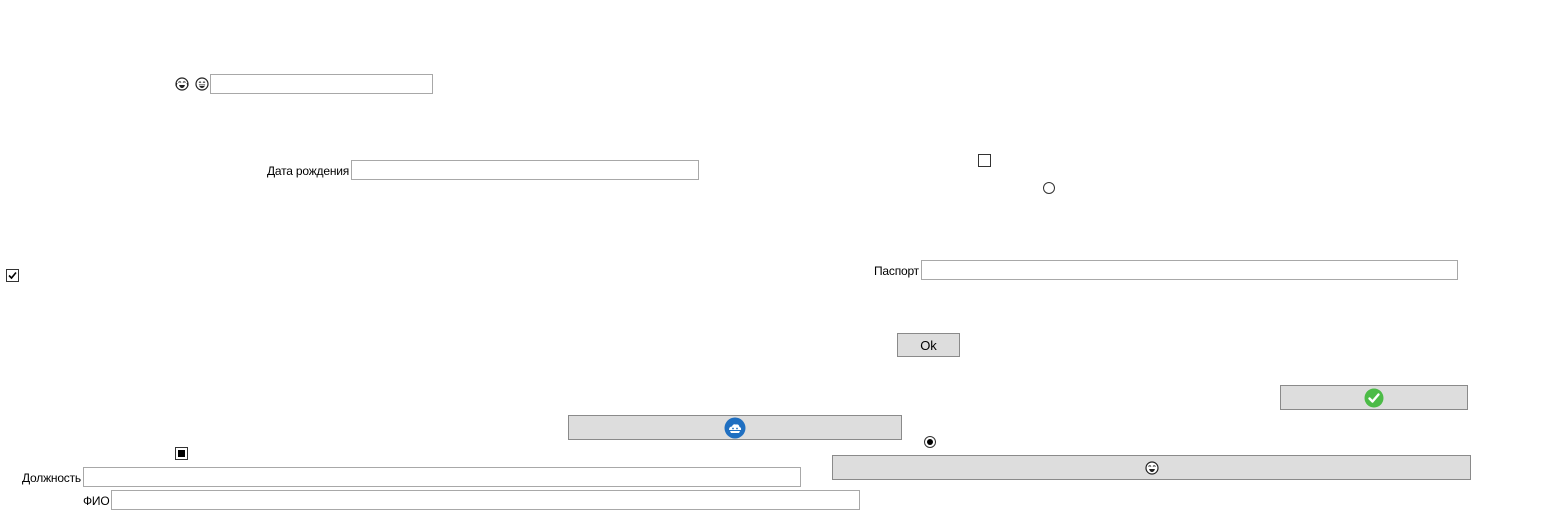  What do you see at coordinates (96, 501) in the screenshot?
I see `full-name-label: ФИО` at bounding box center [96, 501].